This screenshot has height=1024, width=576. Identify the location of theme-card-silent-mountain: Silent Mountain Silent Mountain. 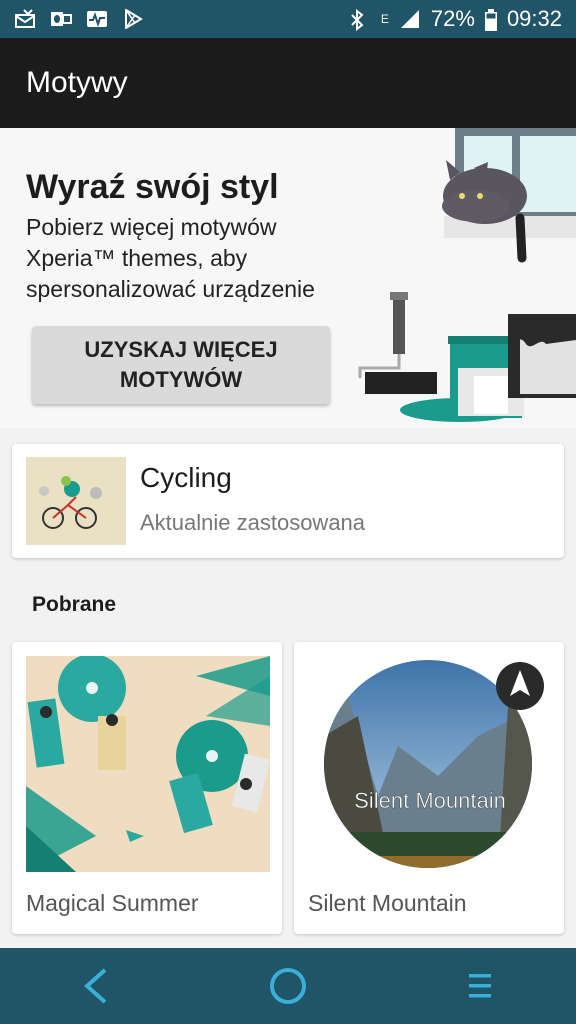
(429, 788).